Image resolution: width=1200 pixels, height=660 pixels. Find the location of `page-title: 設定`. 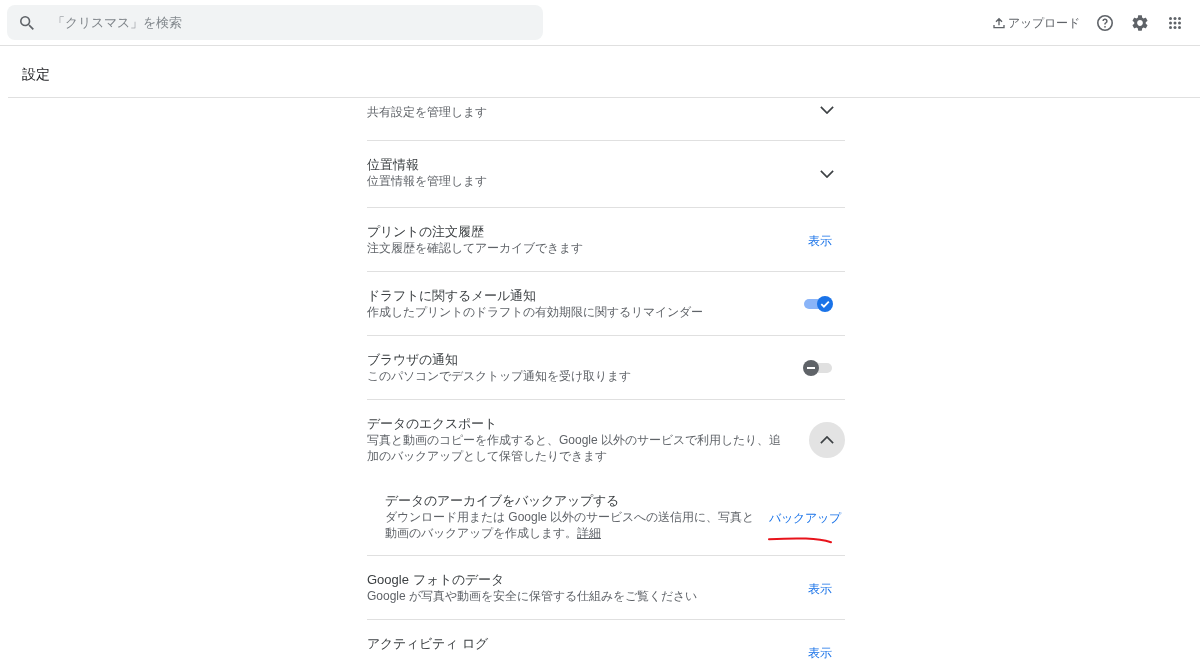

page-title: 設定 is located at coordinates (36, 75).